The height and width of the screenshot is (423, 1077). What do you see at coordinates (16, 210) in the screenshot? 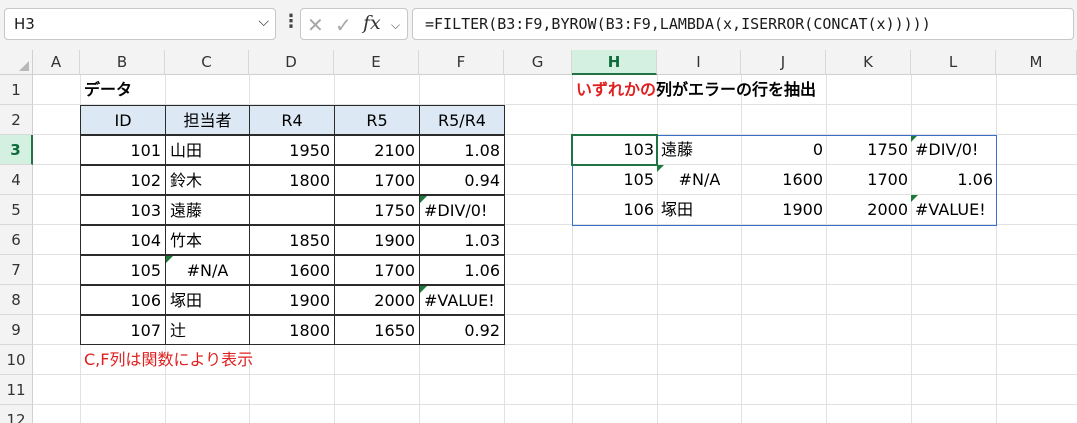
I see `row-header-5: 5` at bounding box center [16, 210].